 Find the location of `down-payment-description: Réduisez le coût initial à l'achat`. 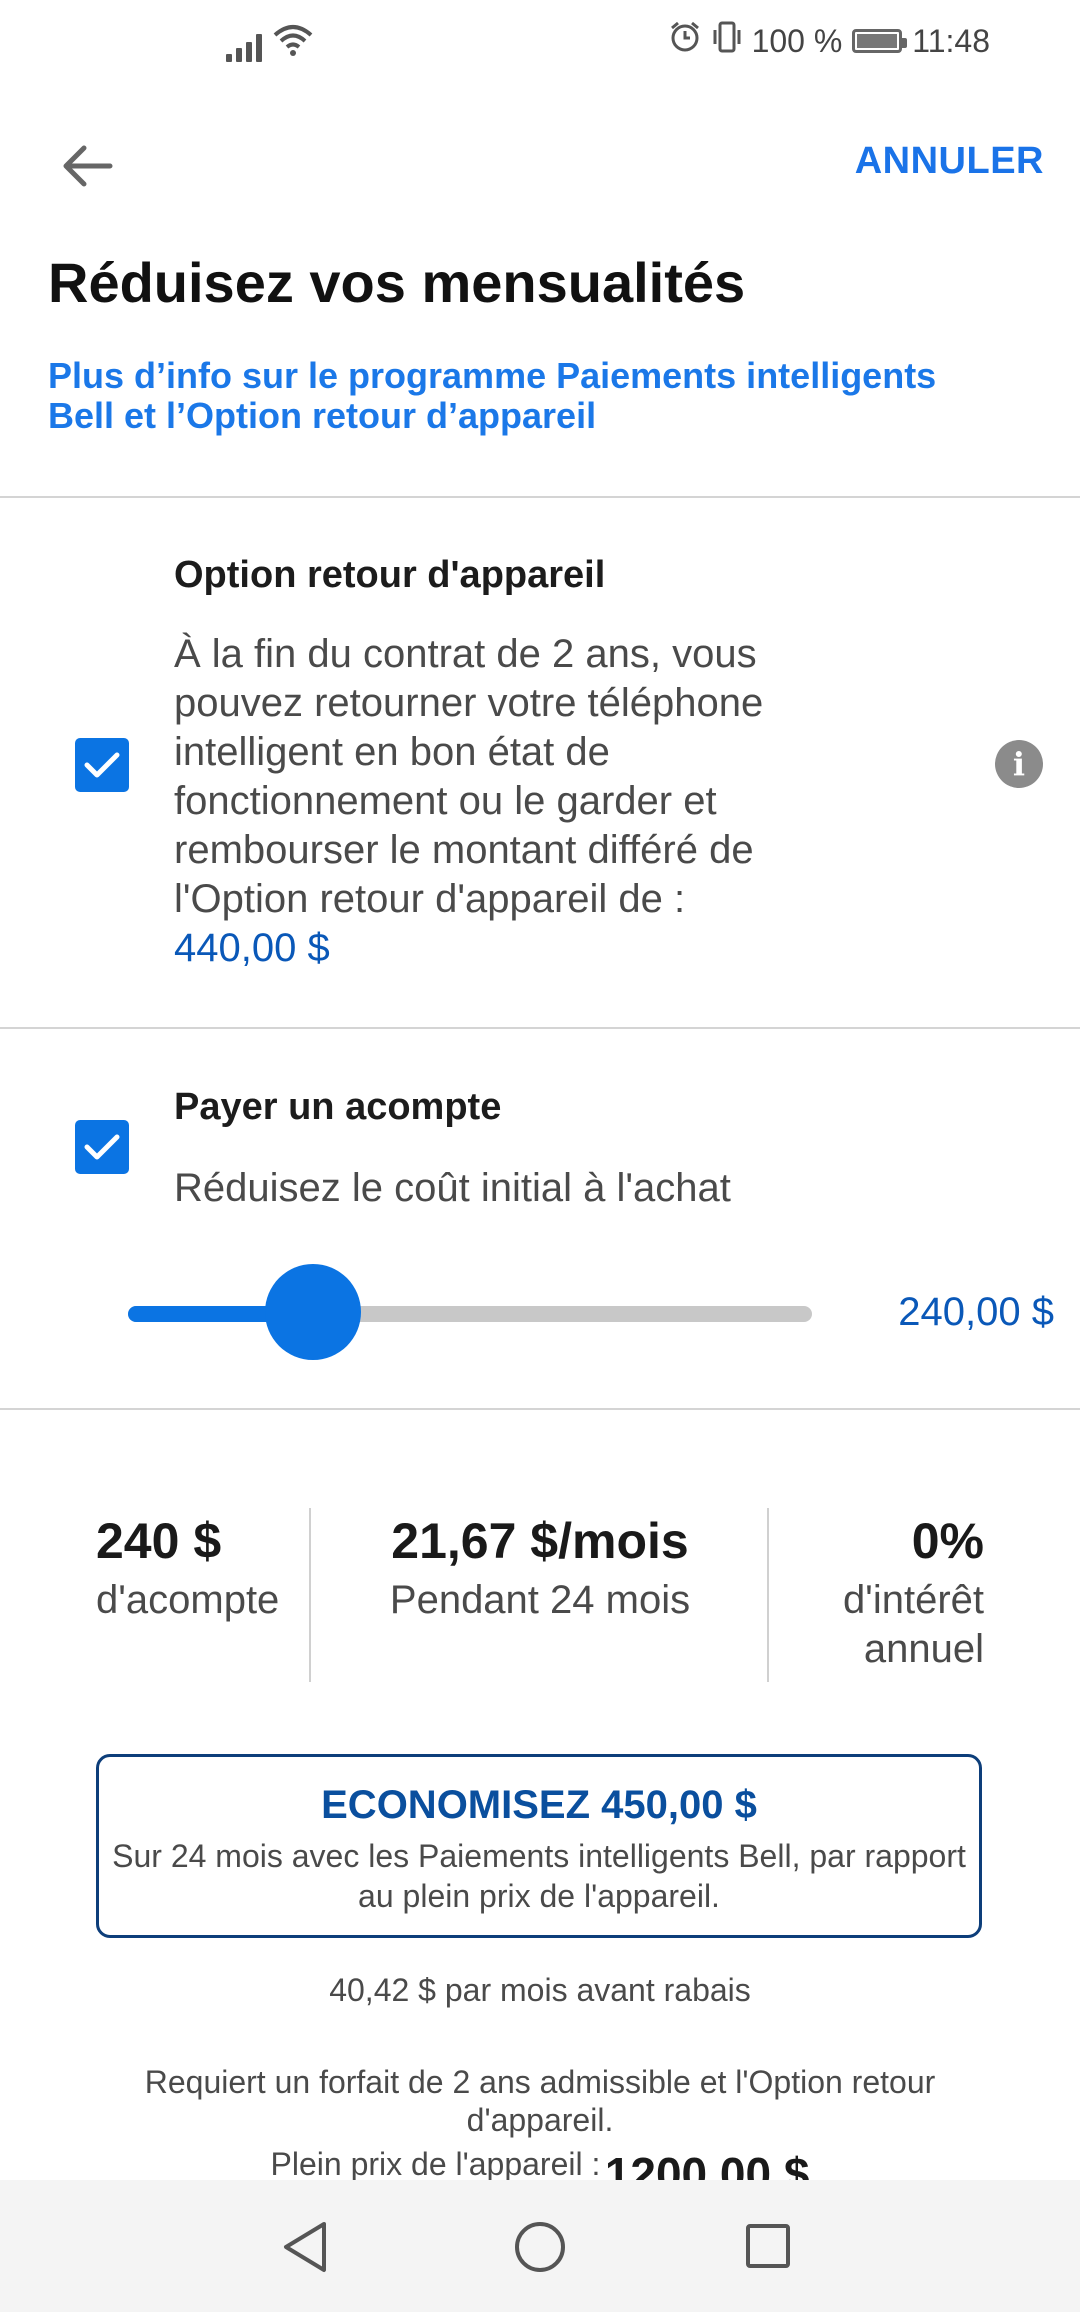

down-payment-description: Réduisez le coût initial à l'achat is located at coordinates (452, 1188).